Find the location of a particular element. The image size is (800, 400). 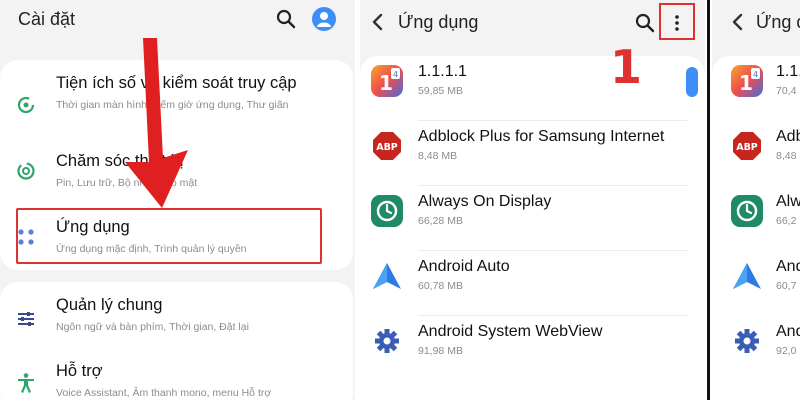

red-arrow-pointer is located at coordinates (156, 123).